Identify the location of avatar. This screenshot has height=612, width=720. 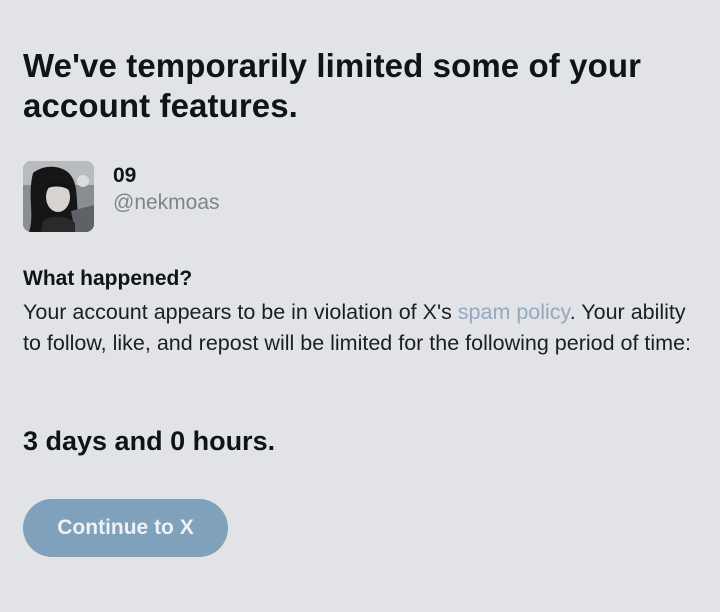
(58, 196).